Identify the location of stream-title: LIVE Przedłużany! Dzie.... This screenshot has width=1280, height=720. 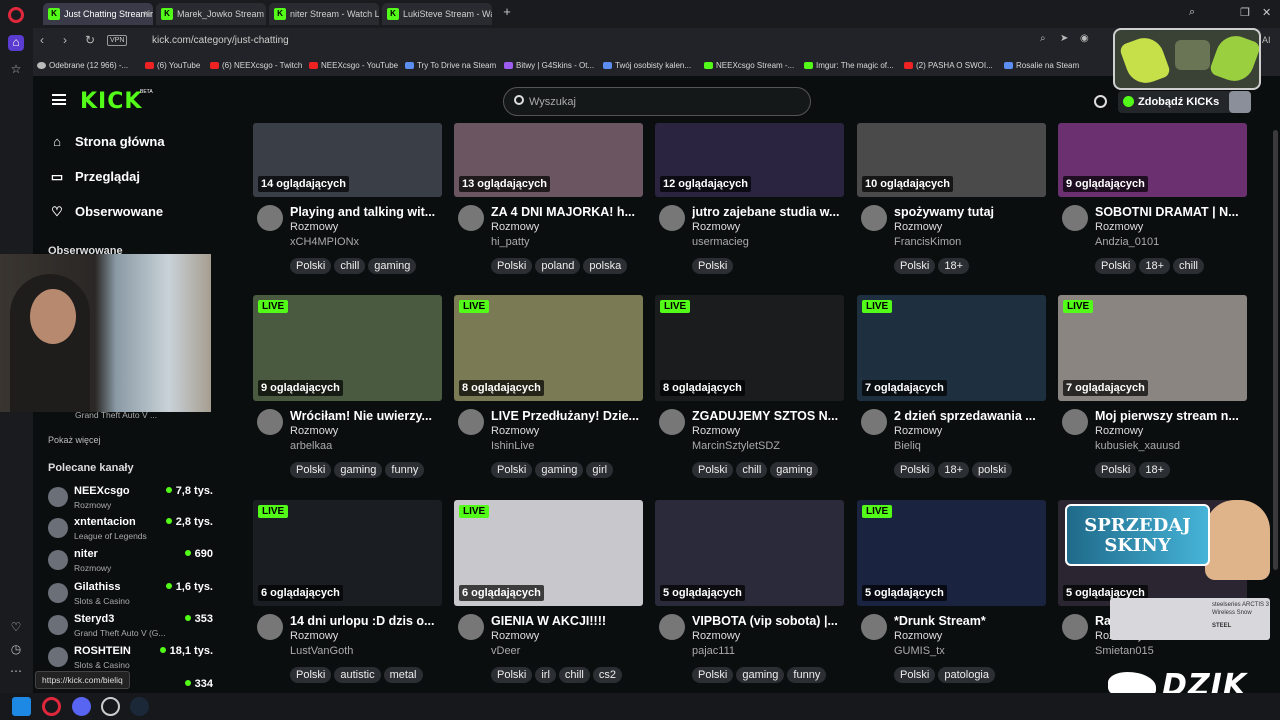
(566, 416).